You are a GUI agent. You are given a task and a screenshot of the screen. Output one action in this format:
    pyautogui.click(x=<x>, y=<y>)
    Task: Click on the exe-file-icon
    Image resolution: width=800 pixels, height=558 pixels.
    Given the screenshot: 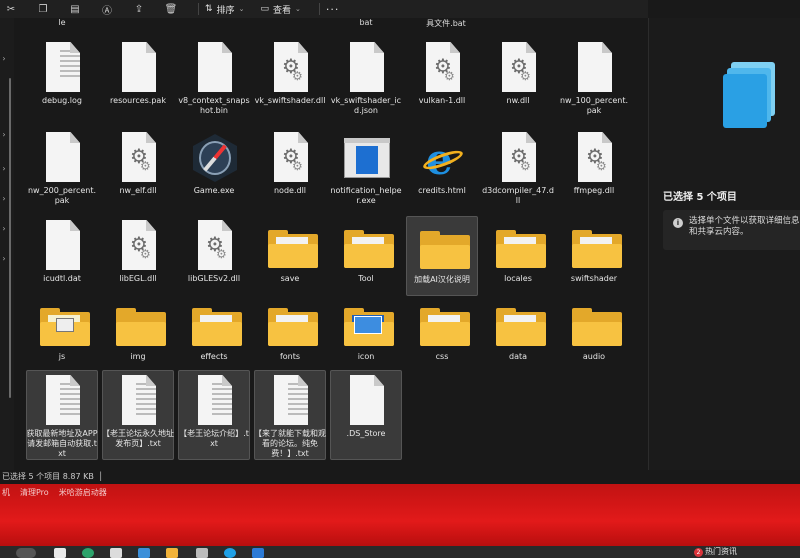 What is the action you would take?
    pyautogui.click(x=366, y=158)
    